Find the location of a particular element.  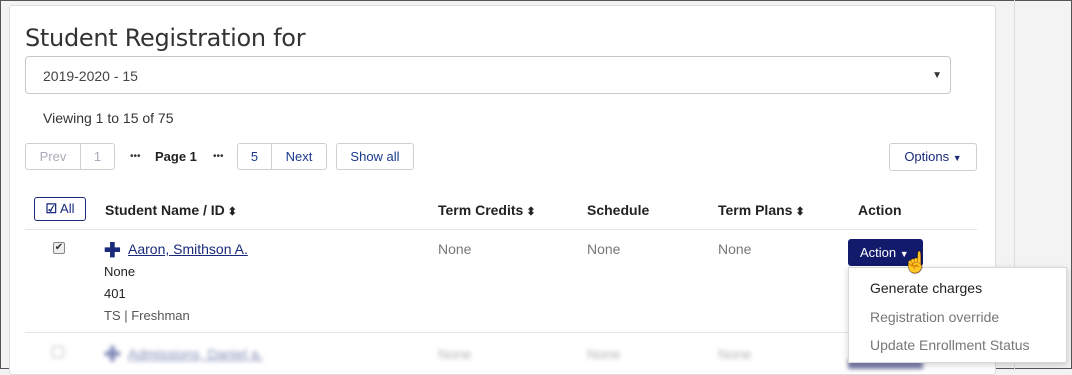

ellipsis-right: ••• is located at coordinates (218, 156).